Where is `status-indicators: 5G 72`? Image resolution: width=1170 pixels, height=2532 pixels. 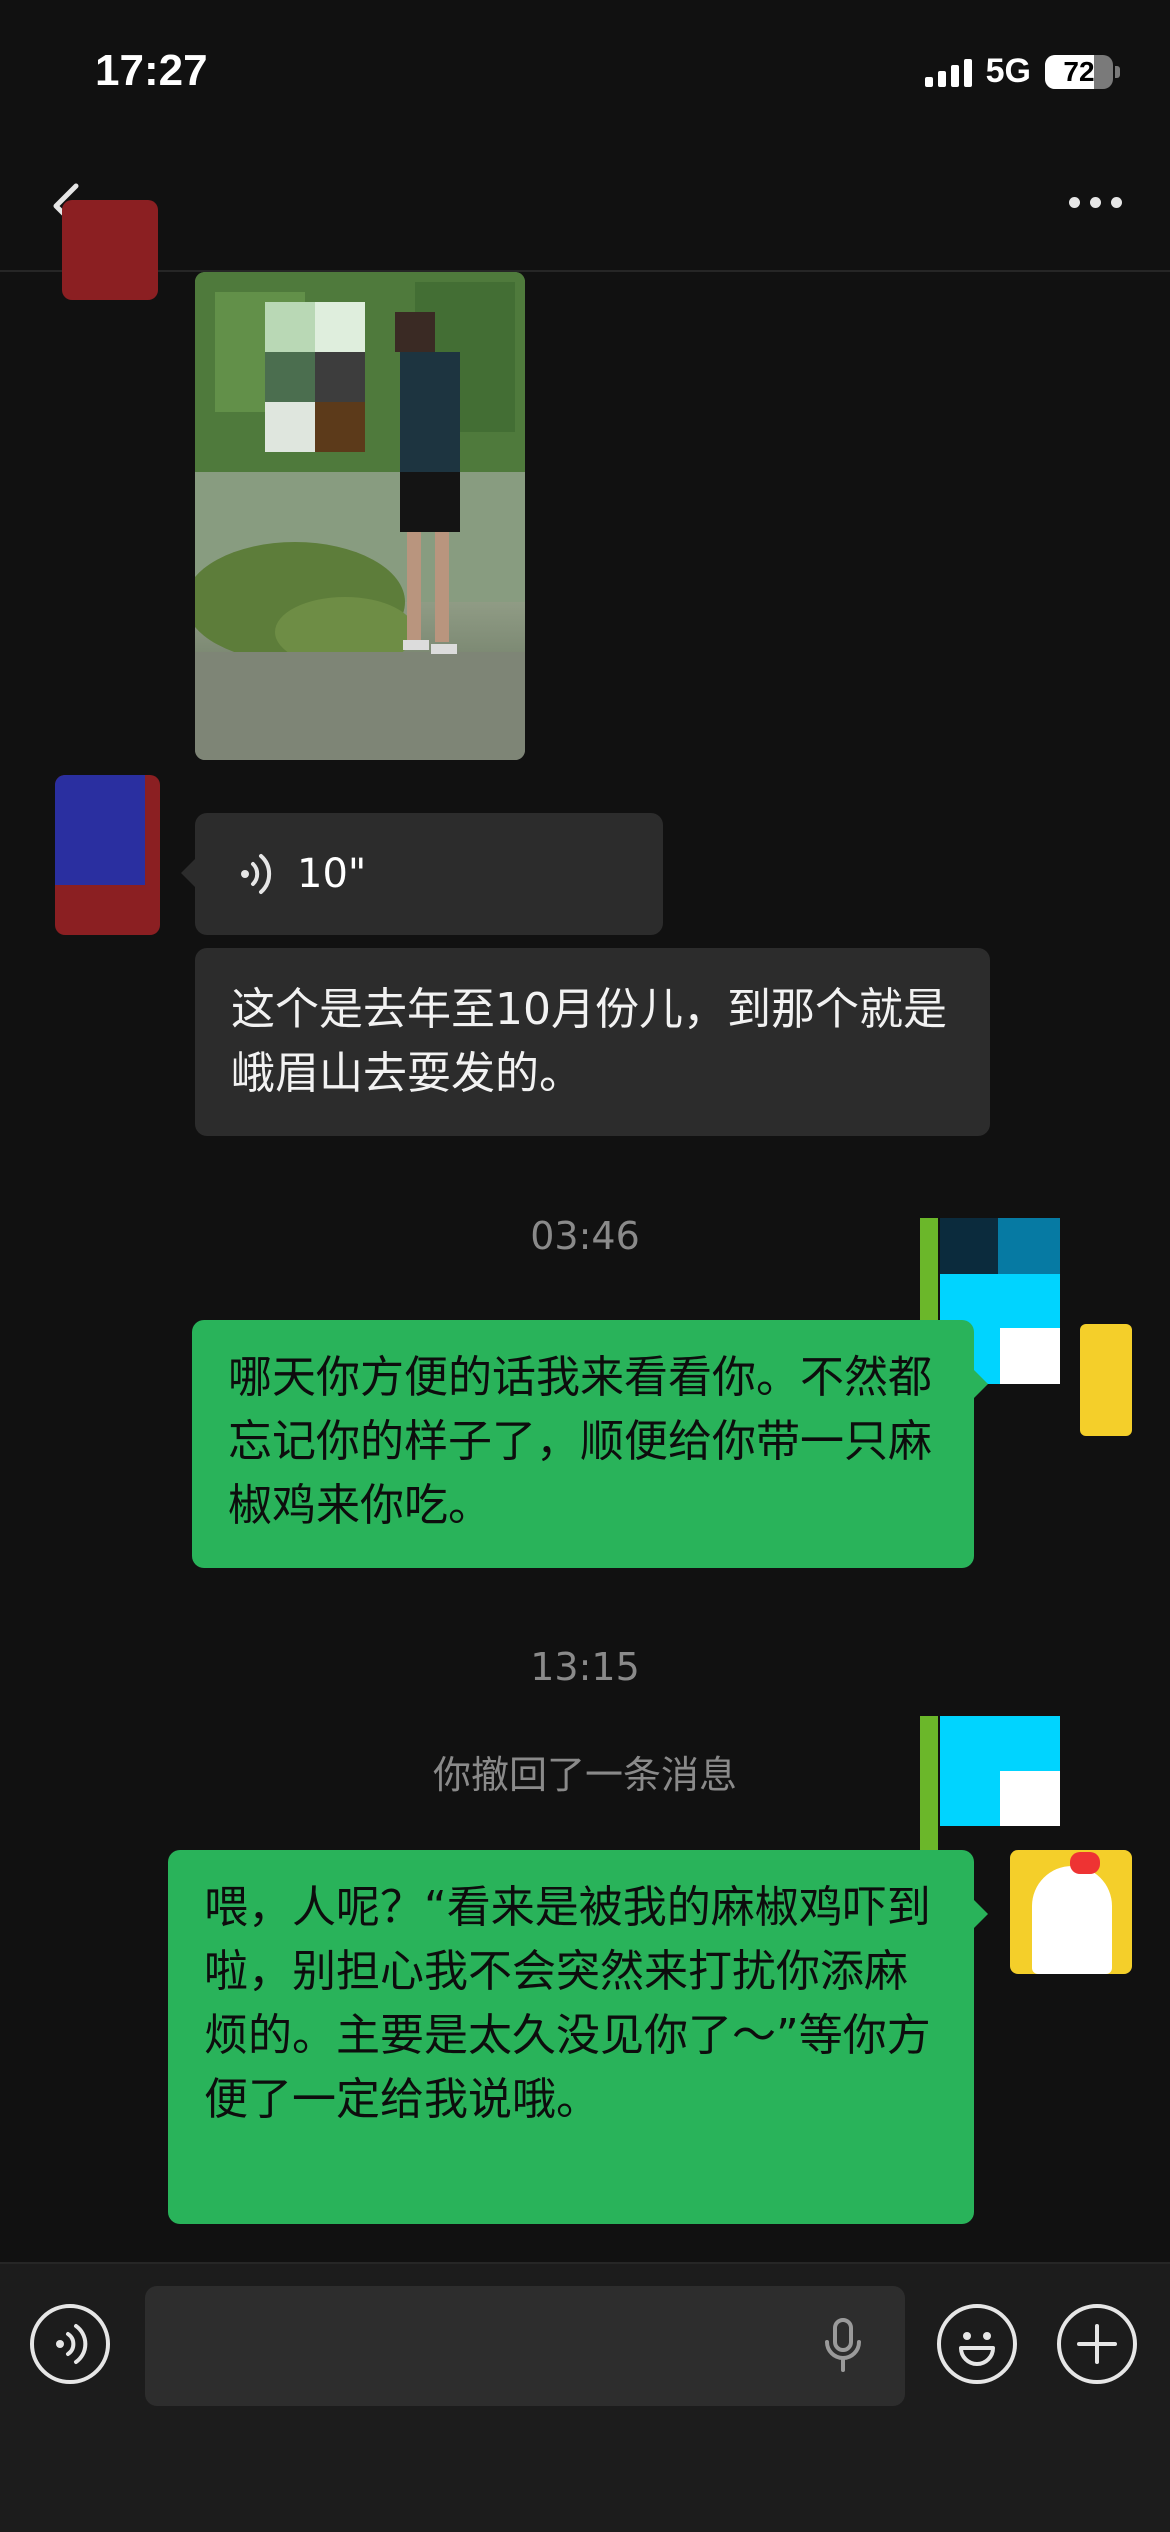
status-indicators: 5G 72 is located at coordinates (1022, 71).